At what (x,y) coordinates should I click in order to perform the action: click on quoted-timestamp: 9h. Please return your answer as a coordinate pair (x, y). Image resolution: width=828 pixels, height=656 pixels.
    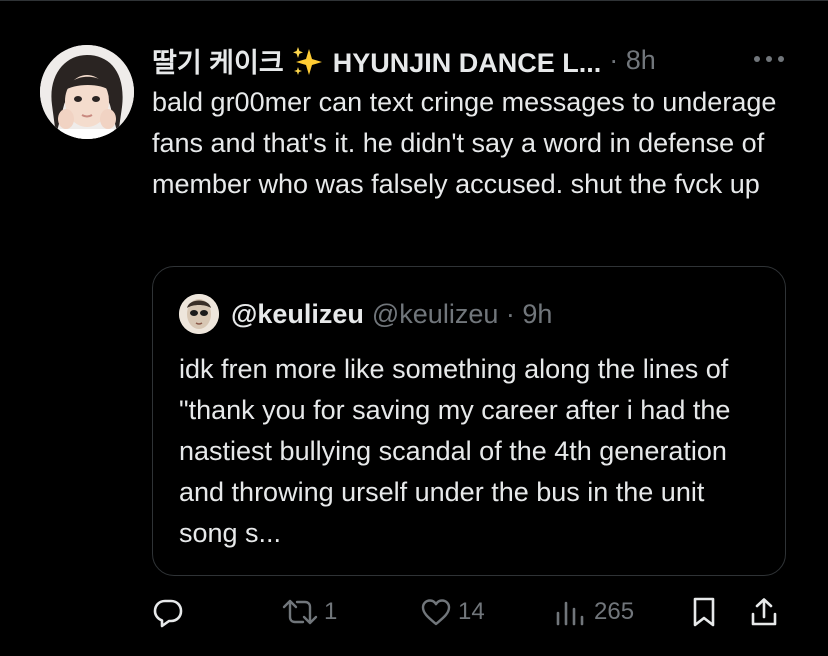
    Looking at the image, I should click on (537, 313).